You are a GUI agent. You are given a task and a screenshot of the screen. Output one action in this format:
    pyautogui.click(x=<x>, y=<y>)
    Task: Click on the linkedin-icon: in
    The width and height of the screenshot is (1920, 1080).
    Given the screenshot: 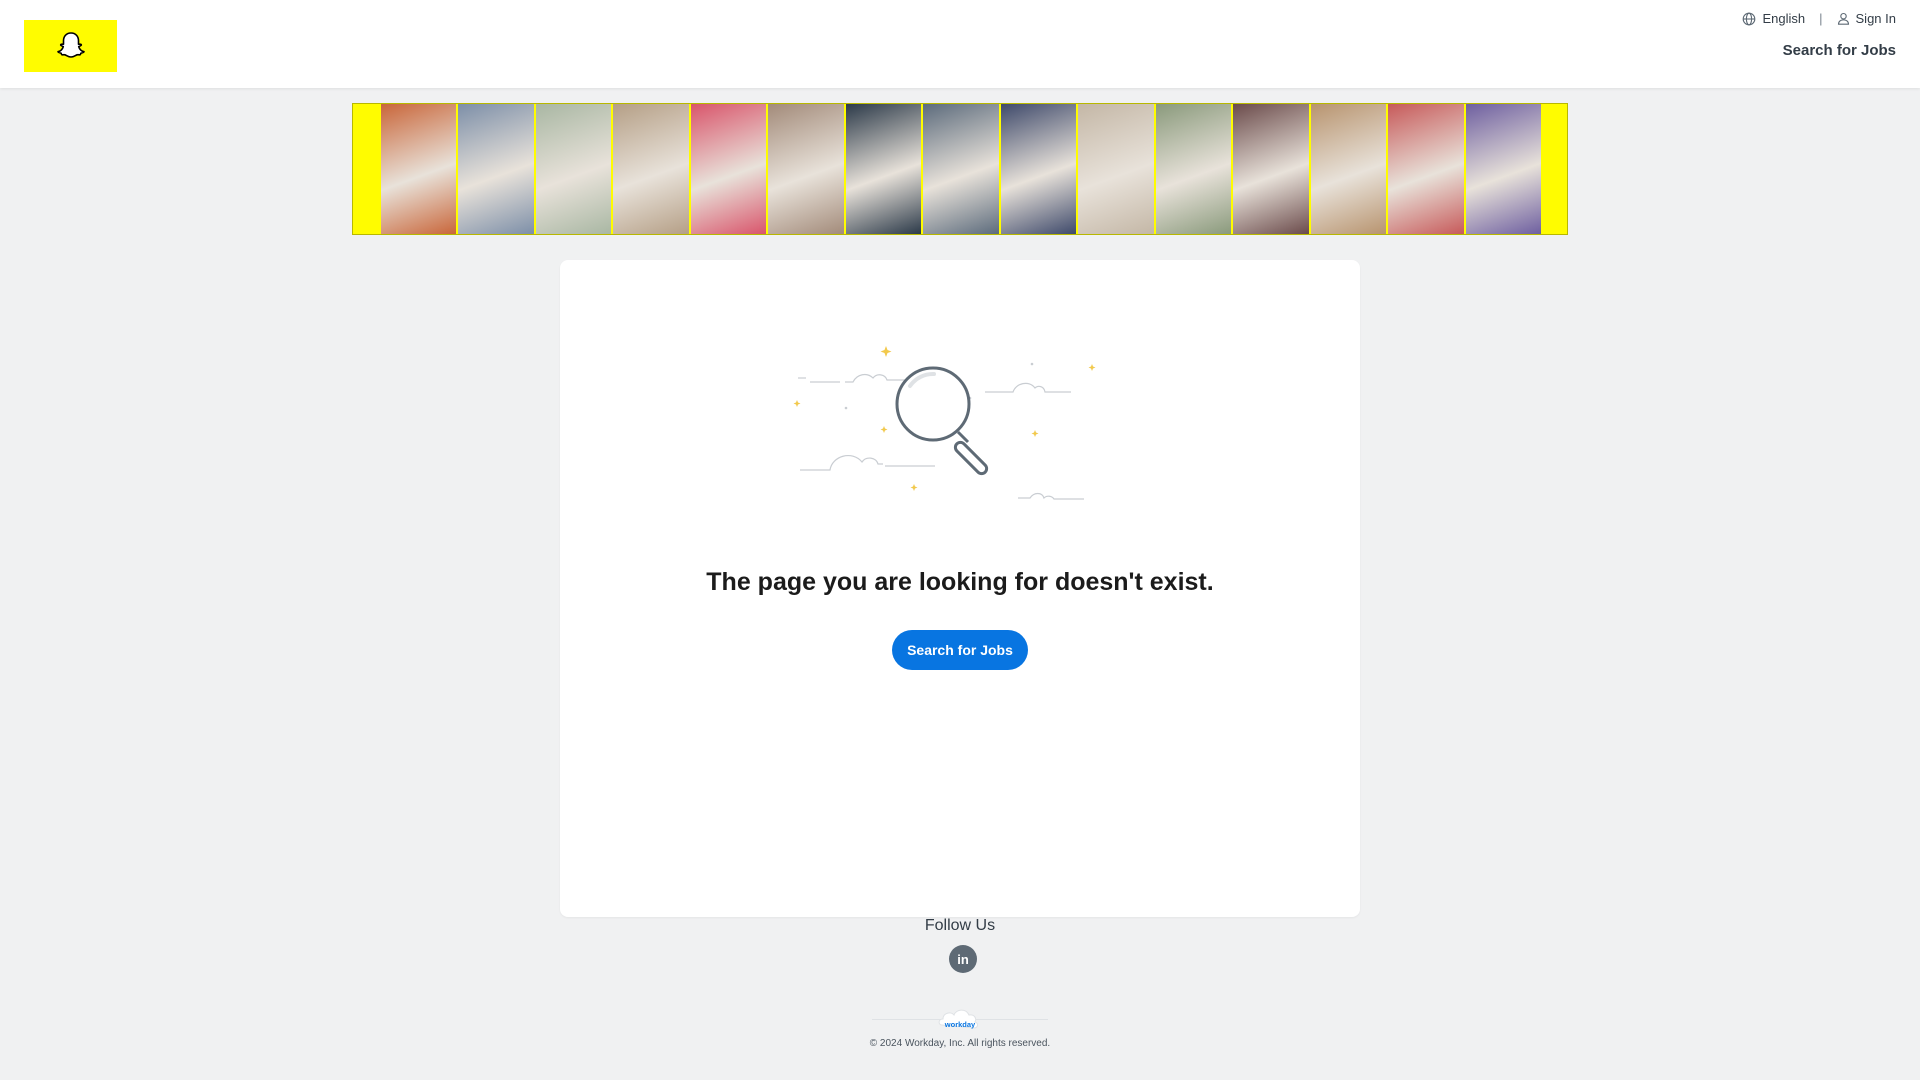 What is the action you would take?
    pyautogui.click(x=963, y=959)
    